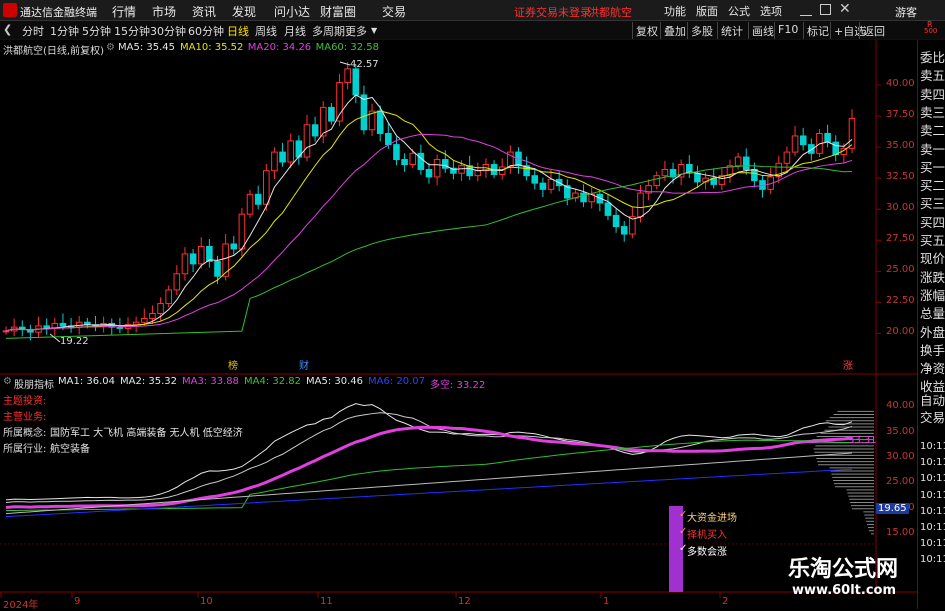 The height and width of the screenshot is (611, 945). Describe the element at coordinates (818, 31) in the screenshot. I see `toolbar-btn-6: 标记` at that location.